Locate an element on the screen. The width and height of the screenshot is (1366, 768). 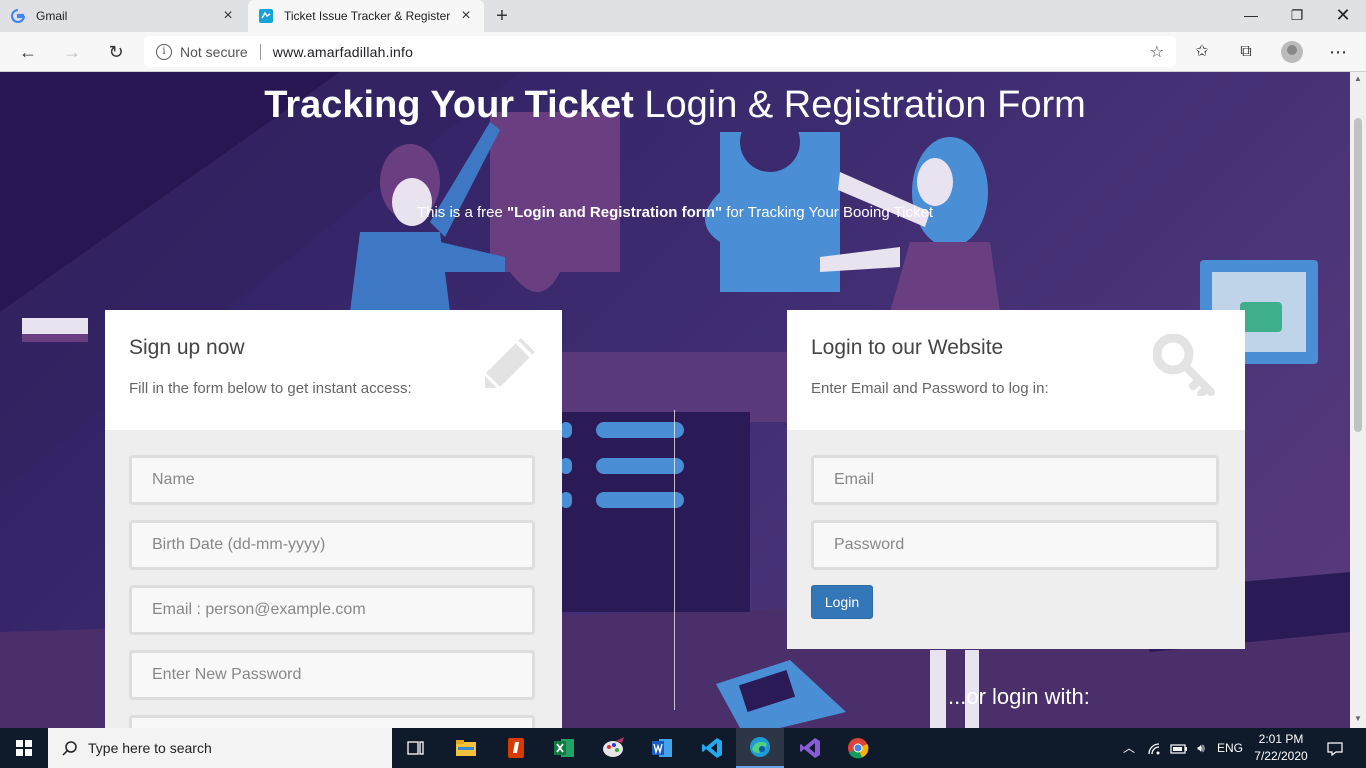
signup-password-field is located at coordinates (332, 675).